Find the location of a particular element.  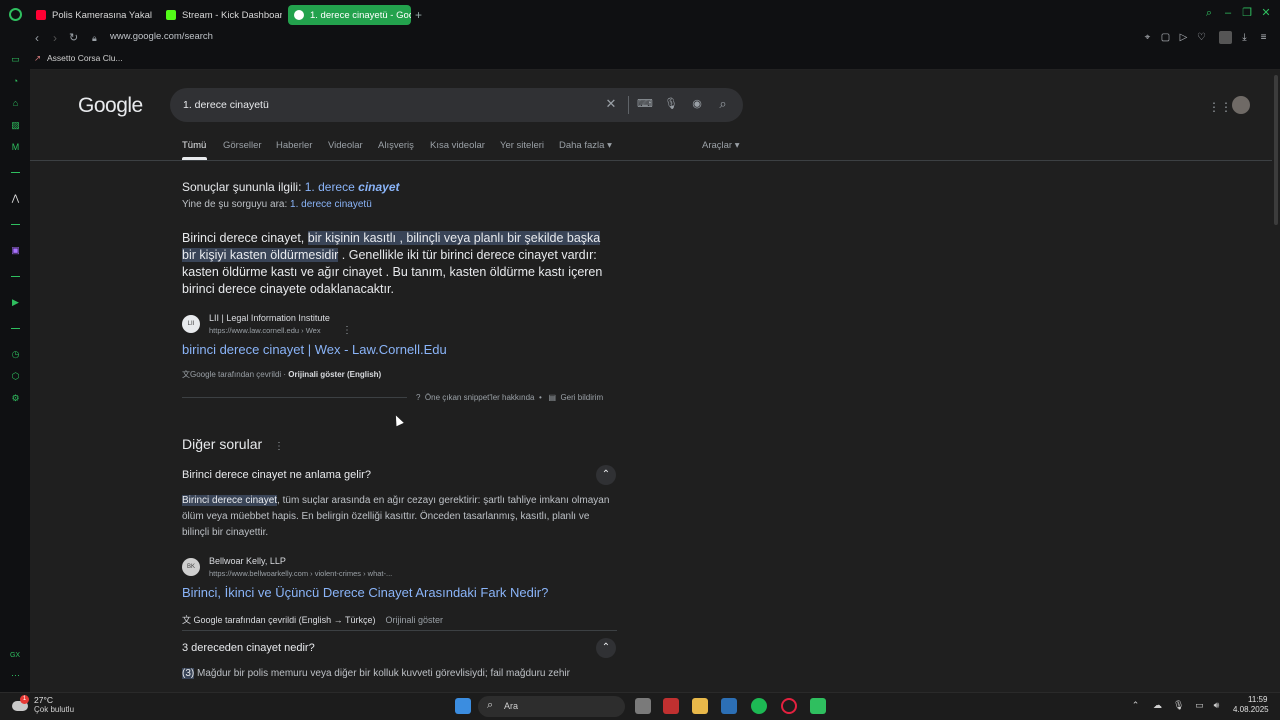

sidebar-twitch-alt-icon: ▨ is located at coordinates (15, 125).